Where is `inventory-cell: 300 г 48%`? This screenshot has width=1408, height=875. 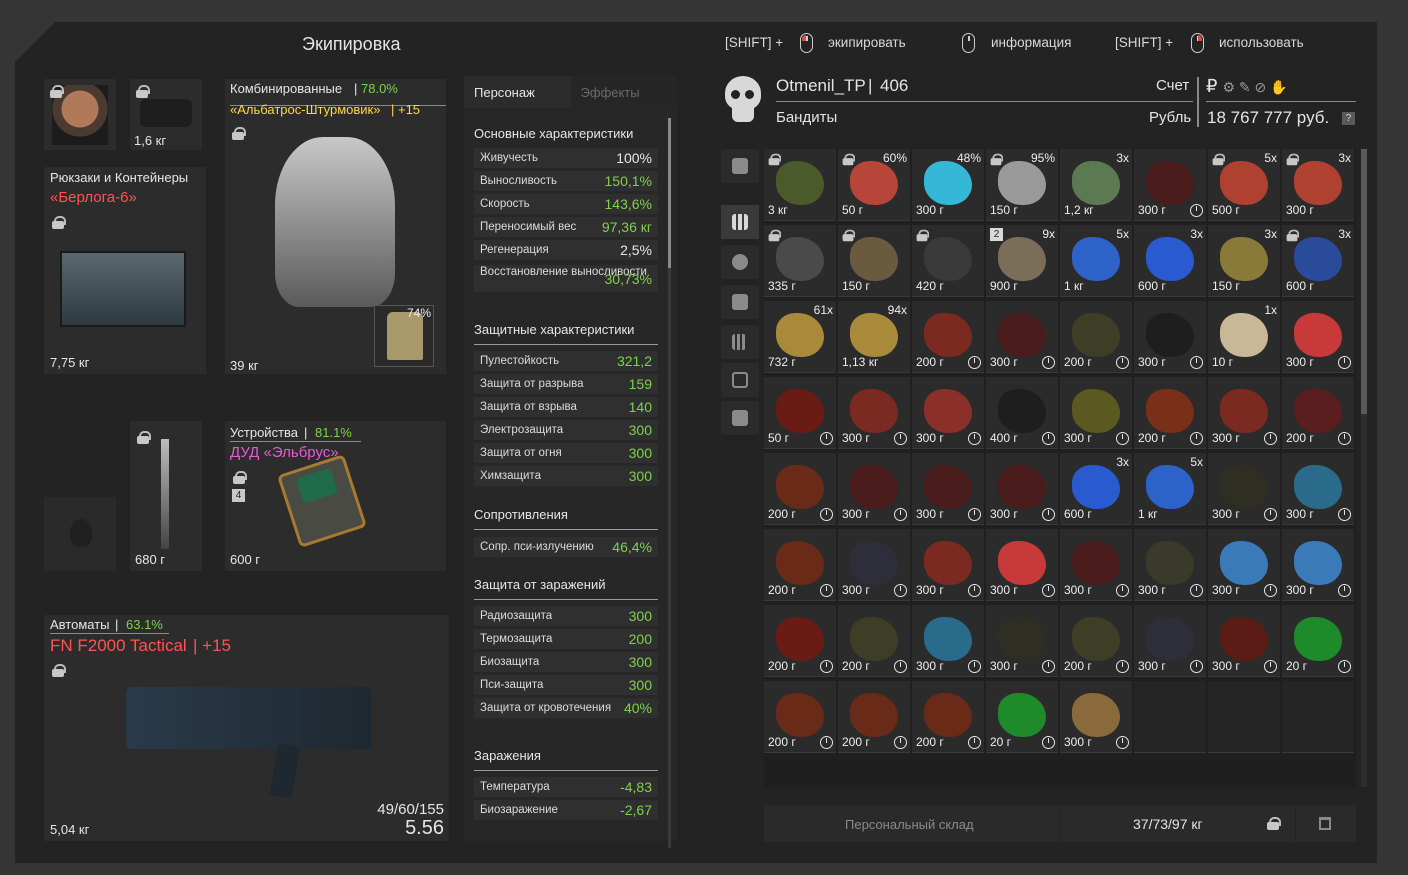 inventory-cell: 300 г 48% is located at coordinates (948, 185).